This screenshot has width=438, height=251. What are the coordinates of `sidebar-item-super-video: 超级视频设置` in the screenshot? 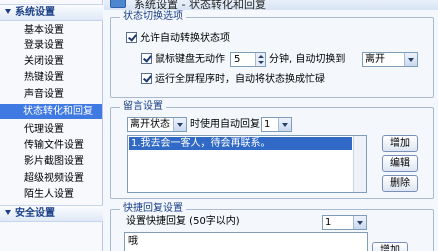 It's located at (51, 178).